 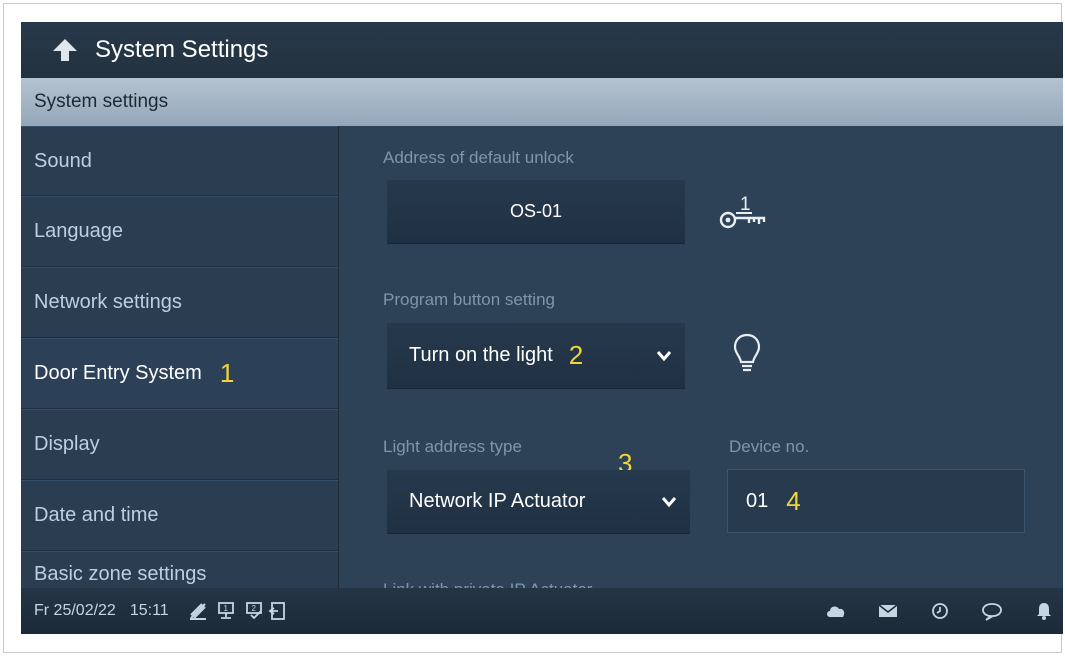 What do you see at coordinates (497, 501) in the screenshot?
I see `light-address-type-value: Network IP Actuator` at bounding box center [497, 501].